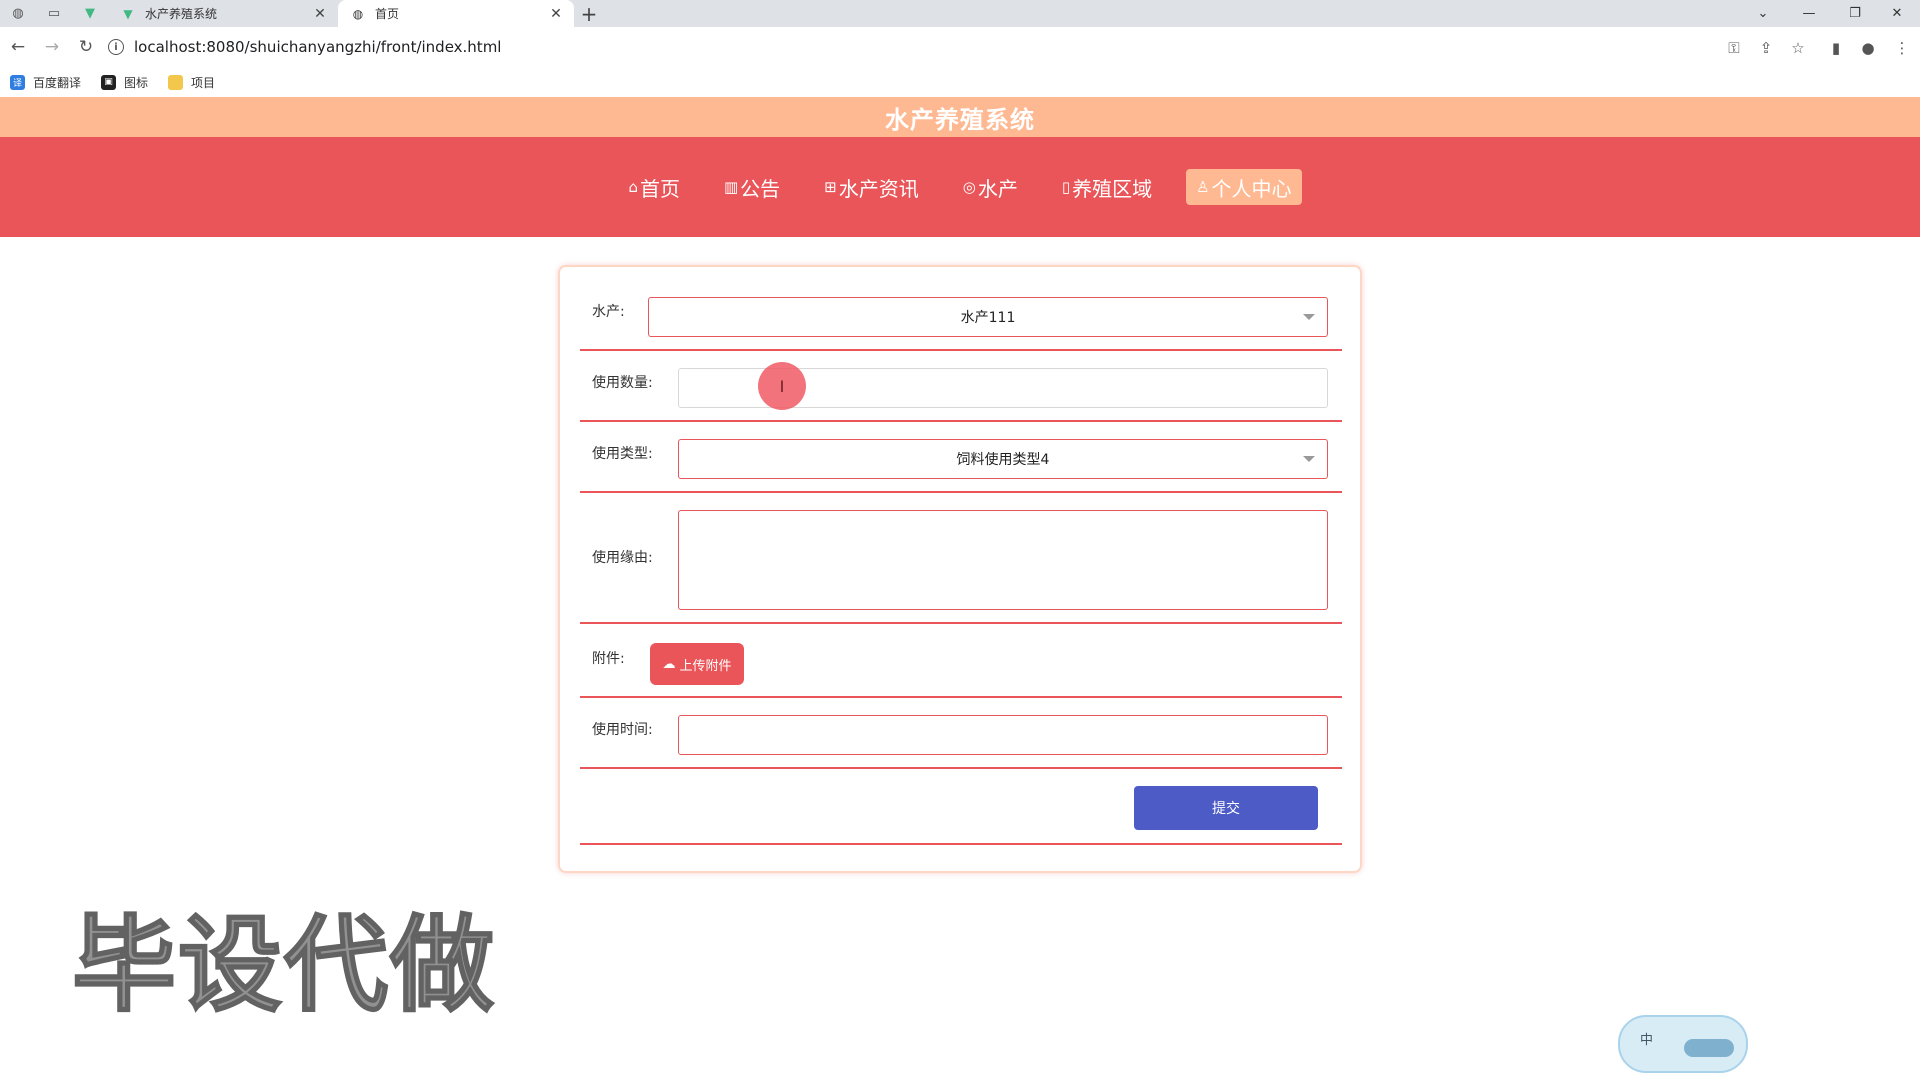  I want to click on use-type-label: 使用类型:, so click(622, 454).